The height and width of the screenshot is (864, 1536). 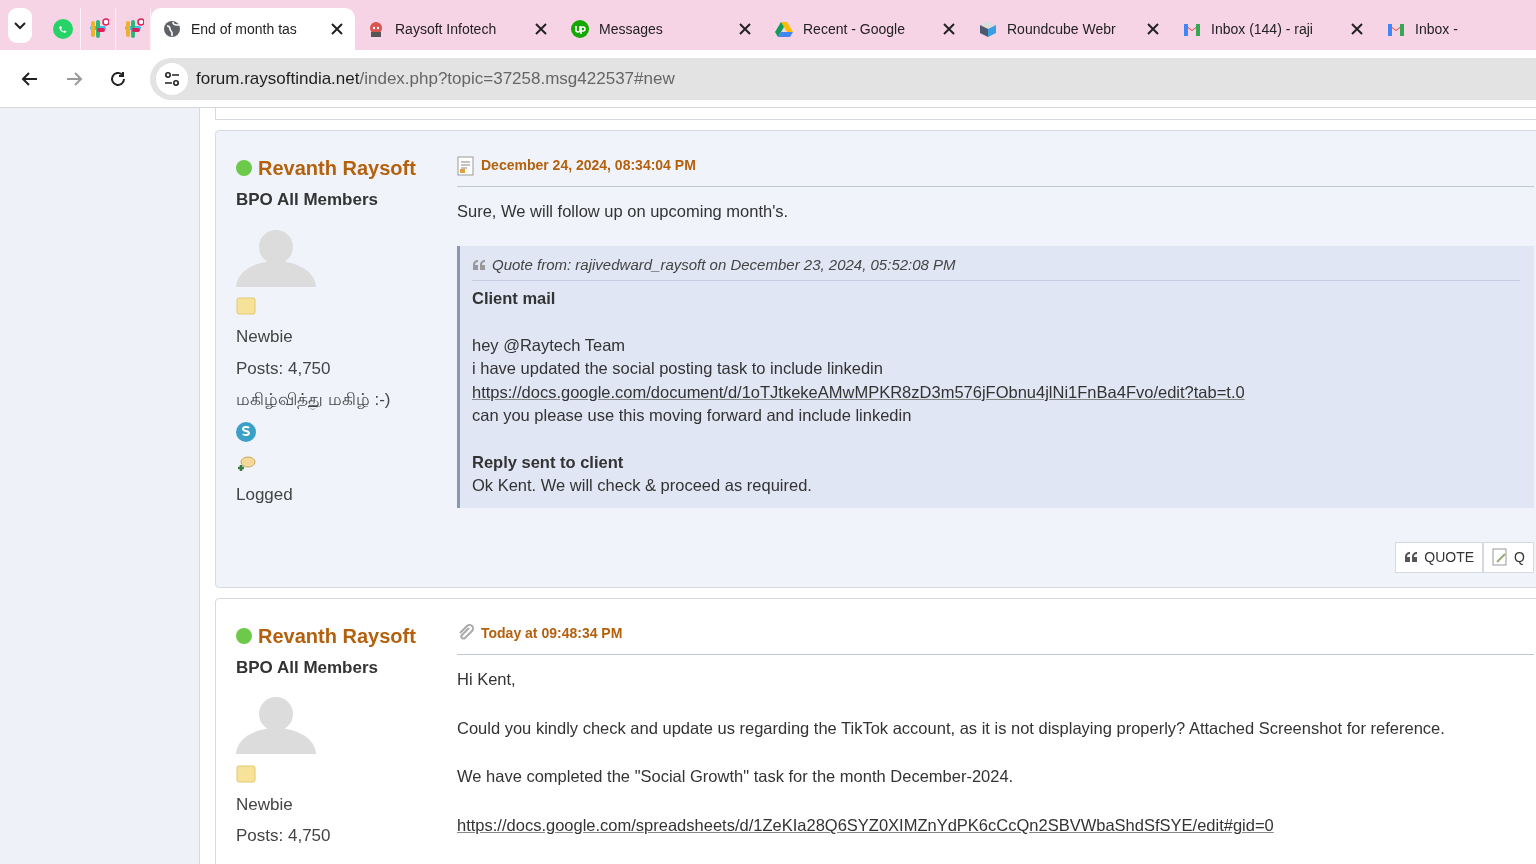 What do you see at coordinates (549, 345) in the screenshot?
I see `quote-text: hey @Raytech Team` at bounding box center [549, 345].